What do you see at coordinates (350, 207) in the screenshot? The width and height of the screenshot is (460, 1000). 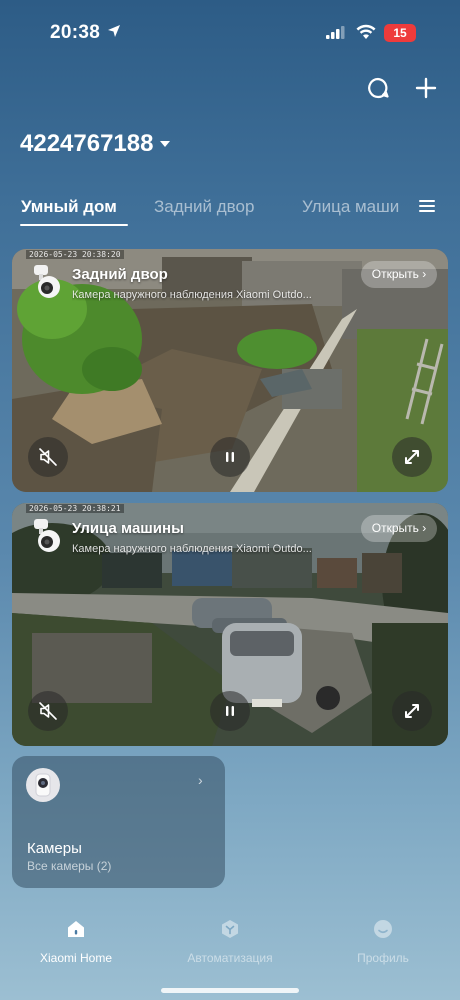 I see `tab-car-street: Улица маши` at bounding box center [350, 207].